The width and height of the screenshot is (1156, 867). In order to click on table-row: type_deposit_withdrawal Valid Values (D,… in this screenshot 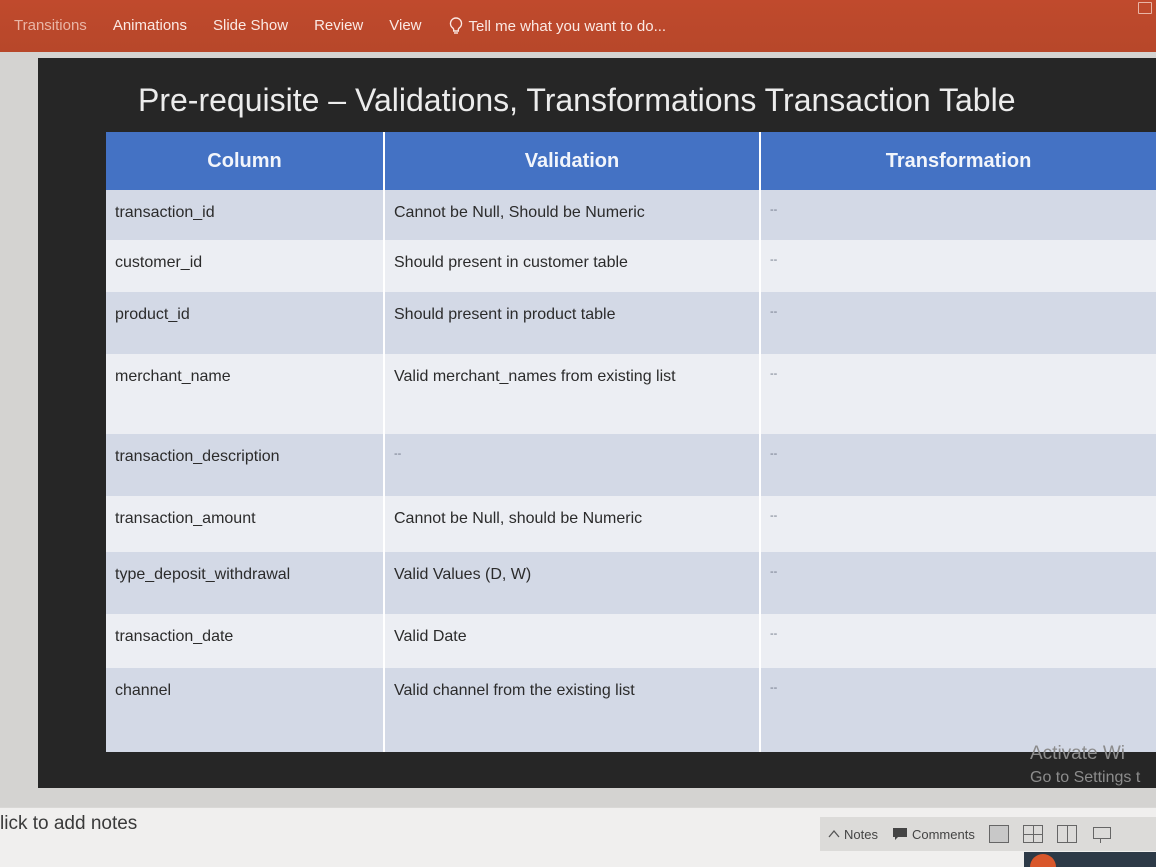, I will do `click(631, 583)`.